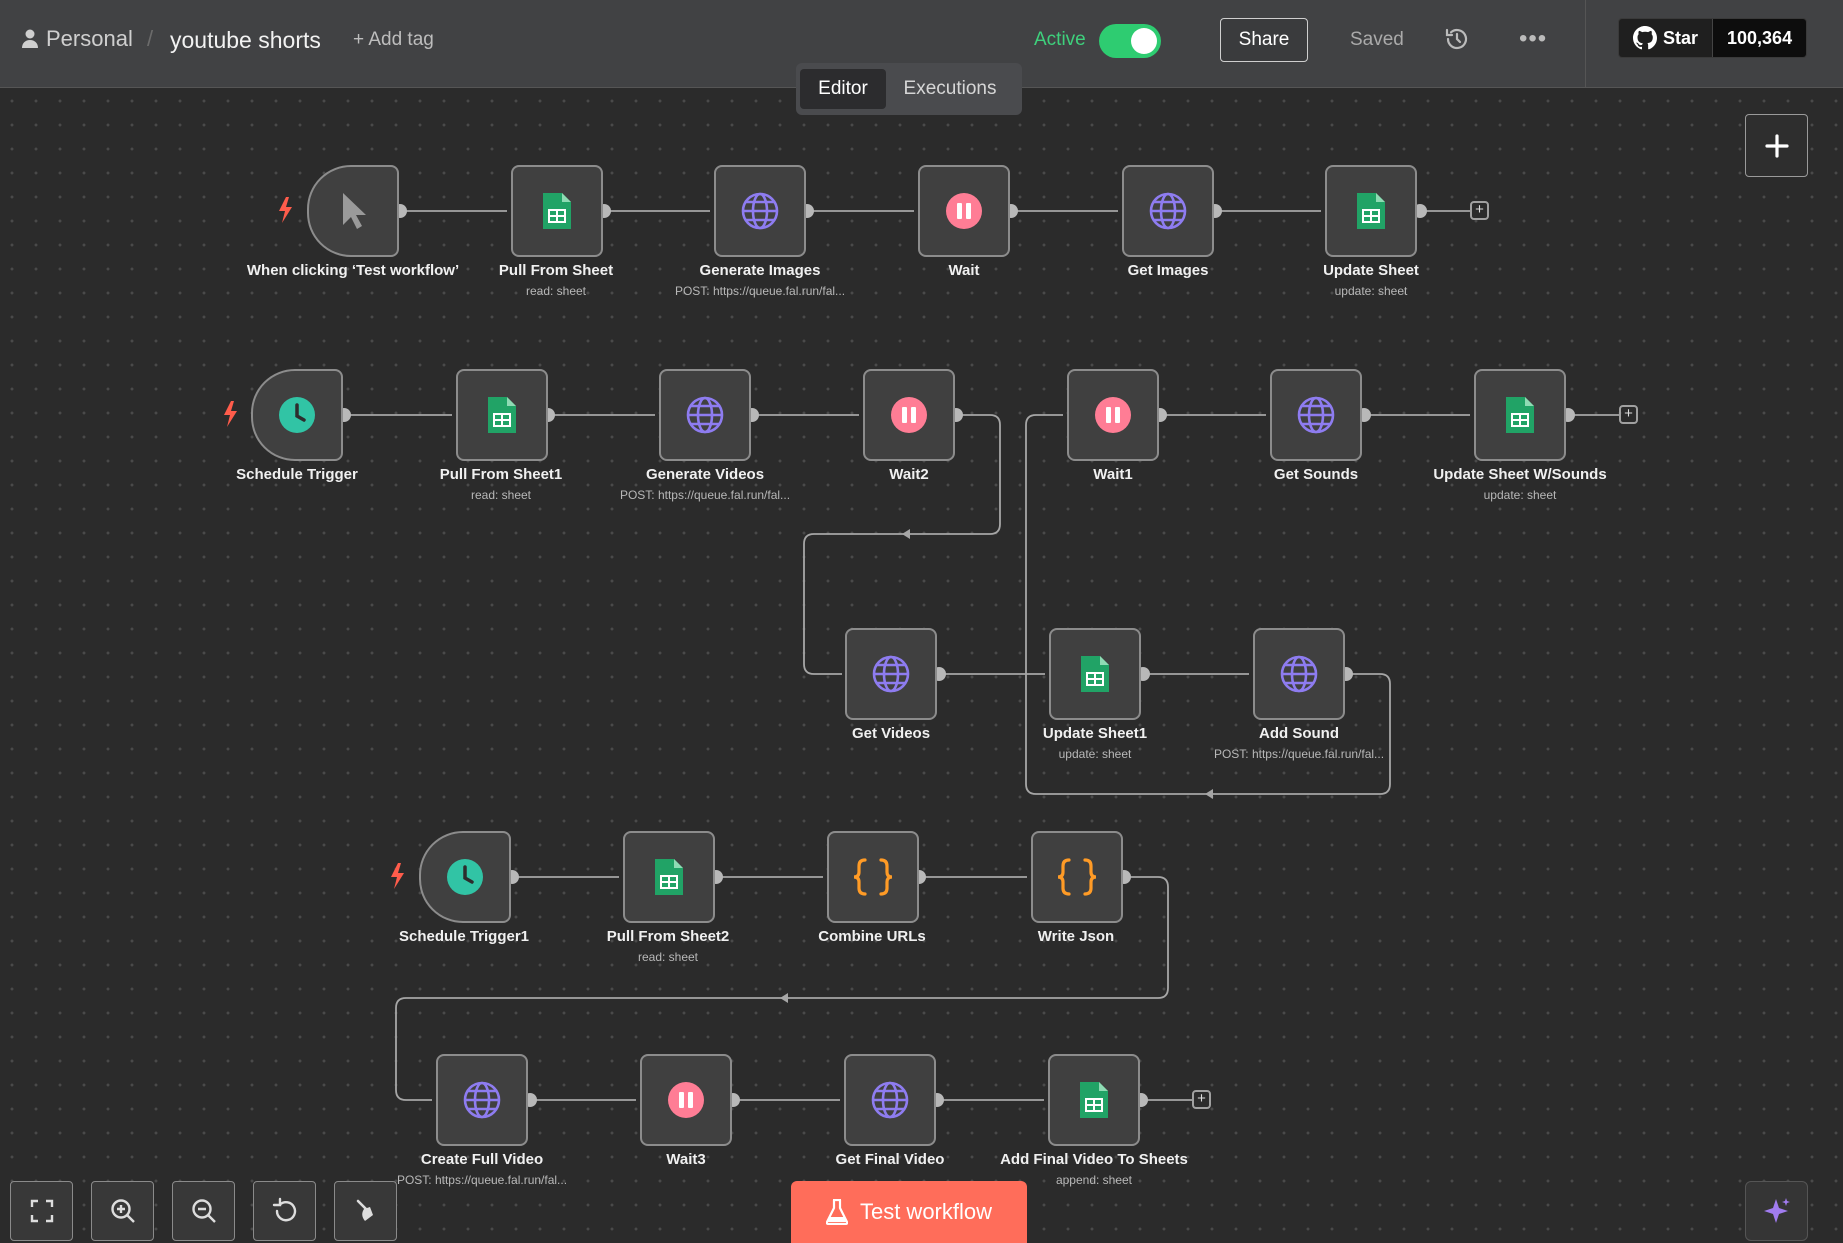 This screenshot has width=1843, height=1243. What do you see at coordinates (1371, 211) in the screenshot?
I see `node-update-sheet` at bounding box center [1371, 211].